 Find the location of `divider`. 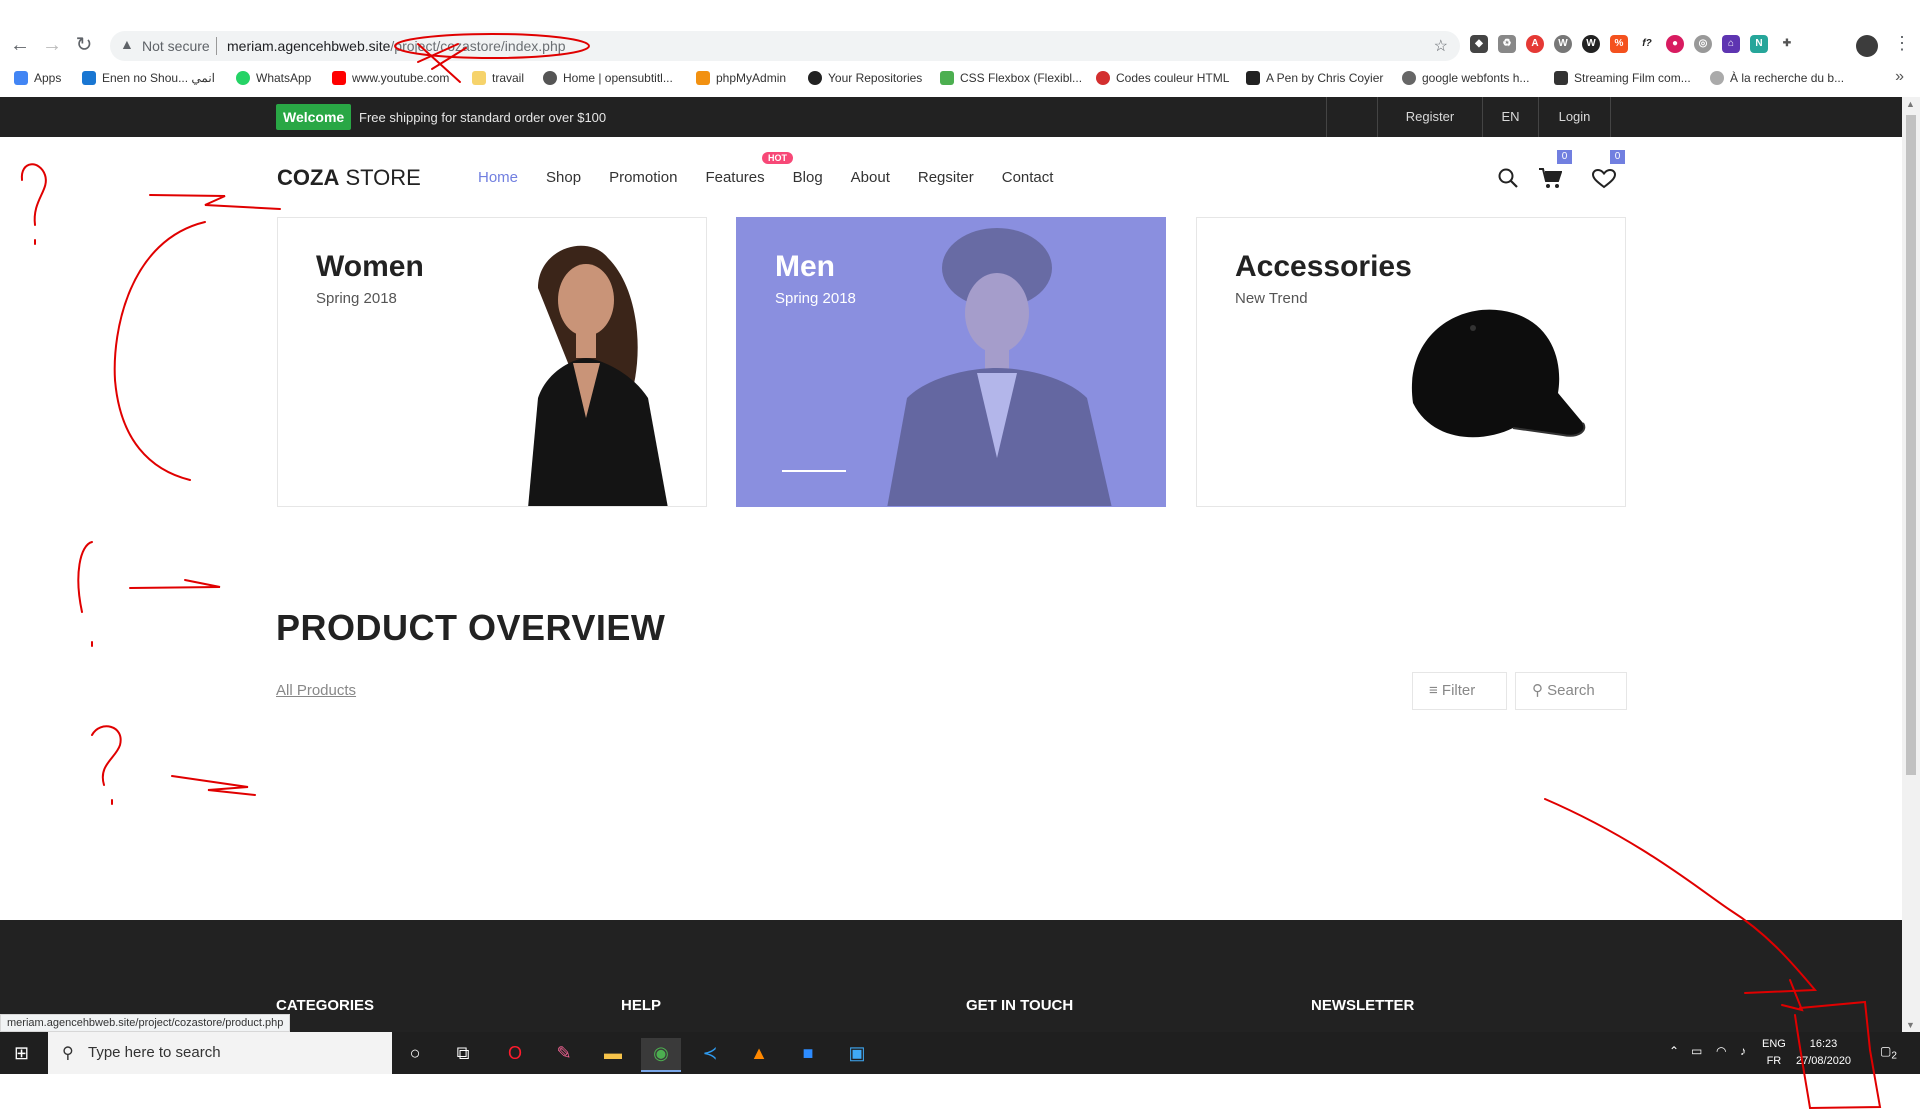

divider is located at coordinates (216, 46).